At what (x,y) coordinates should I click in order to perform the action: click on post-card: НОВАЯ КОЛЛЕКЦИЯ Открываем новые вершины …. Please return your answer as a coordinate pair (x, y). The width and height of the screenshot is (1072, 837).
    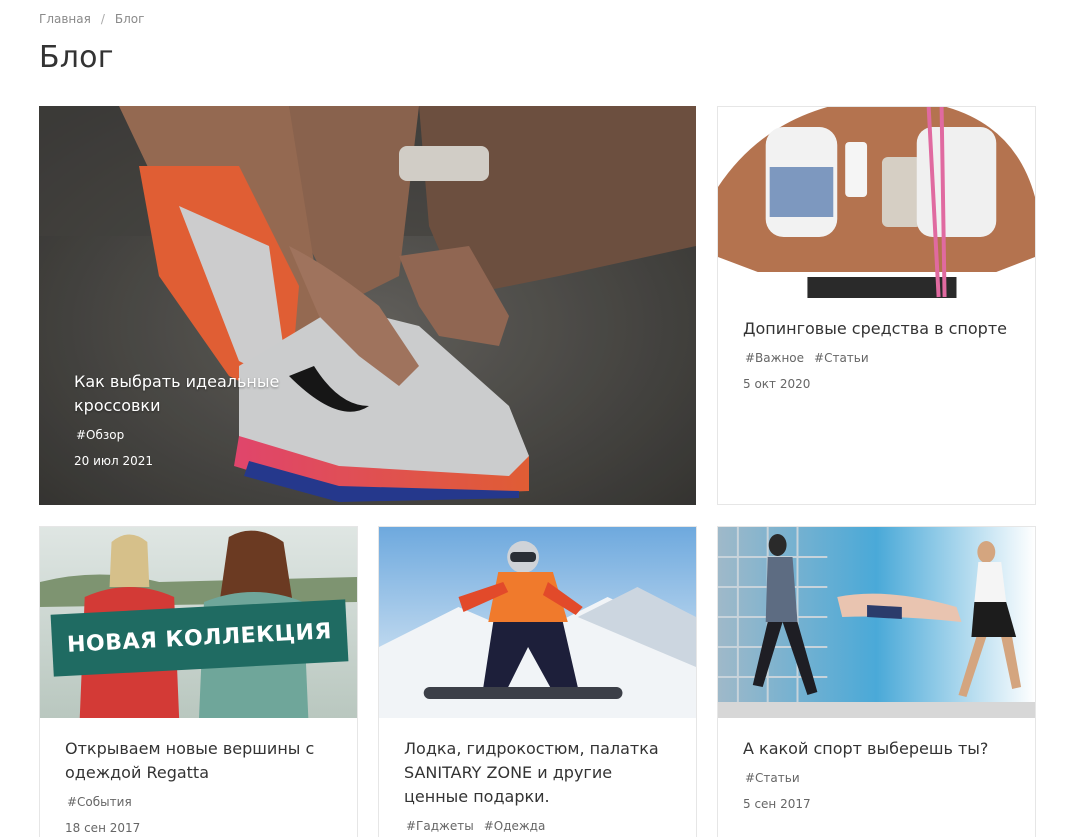
    Looking at the image, I should click on (198, 681).